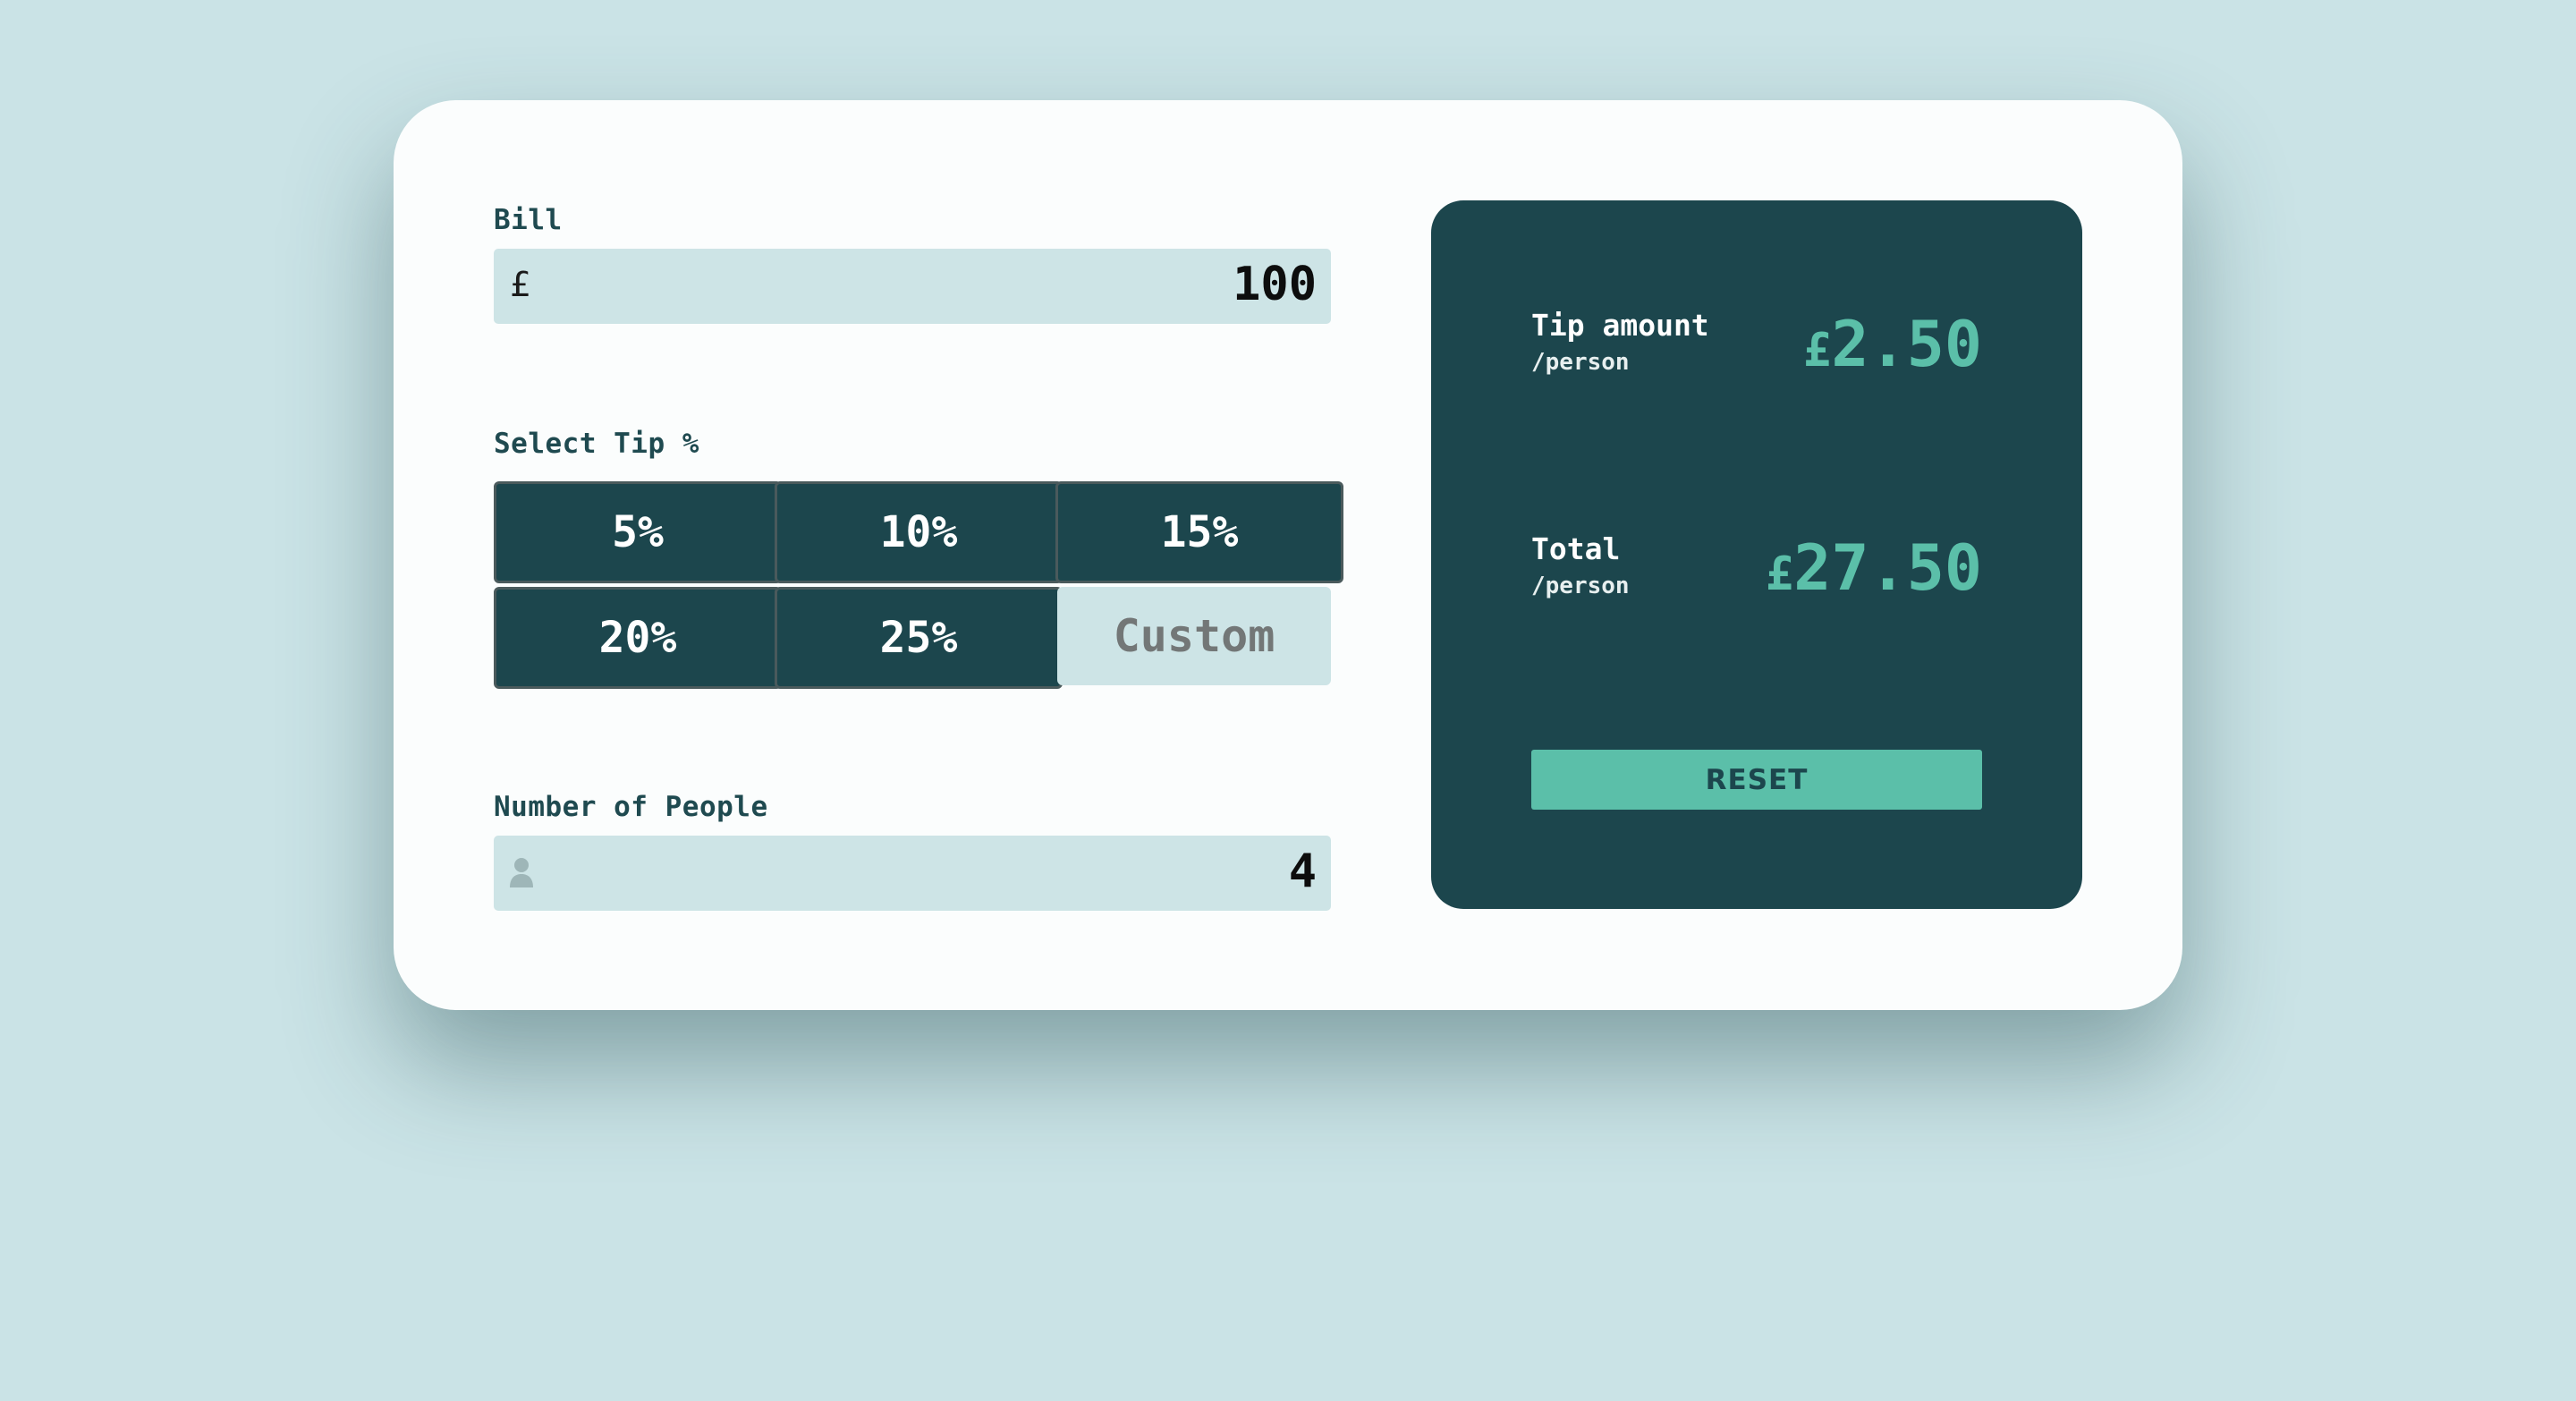 The height and width of the screenshot is (1401, 2576). I want to click on tip-button-20: 20%, so click(638, 638).